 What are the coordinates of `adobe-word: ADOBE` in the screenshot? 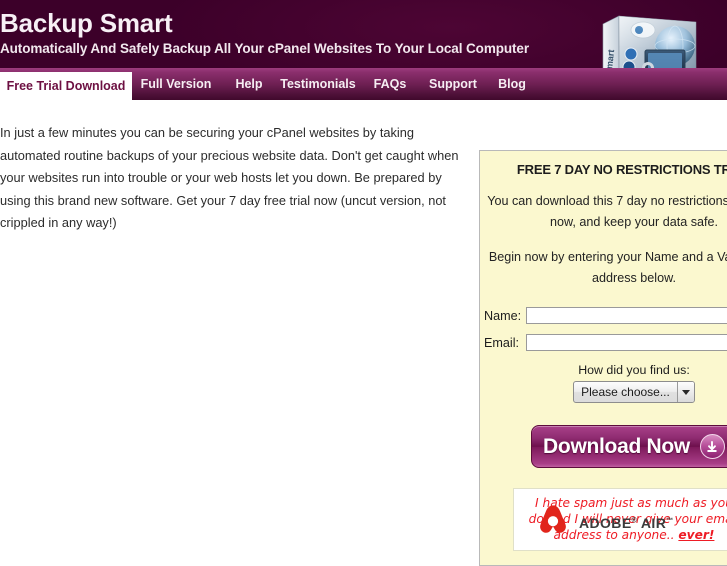 It's located at (605, 522).